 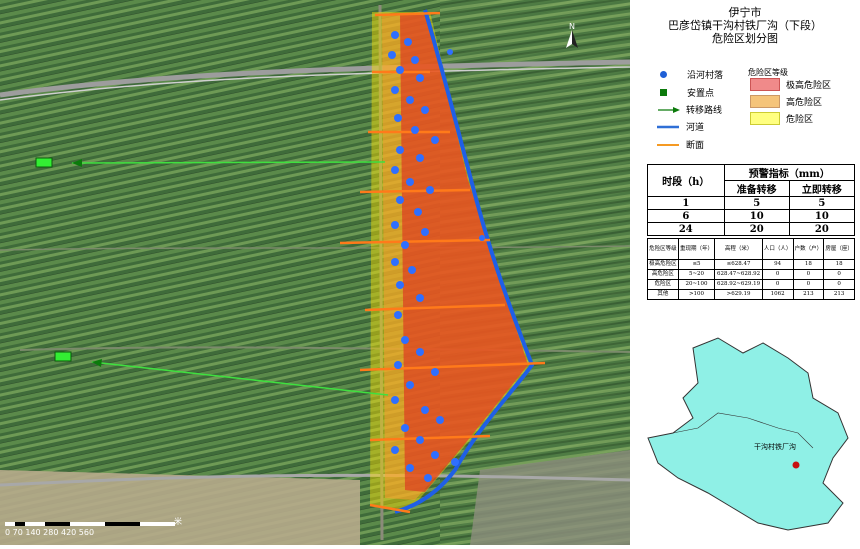 What do you see at coordinates (781, 118) in the screenshot?
I see `legend-zone-danger: 危险区` at bounding box center [781, 118].